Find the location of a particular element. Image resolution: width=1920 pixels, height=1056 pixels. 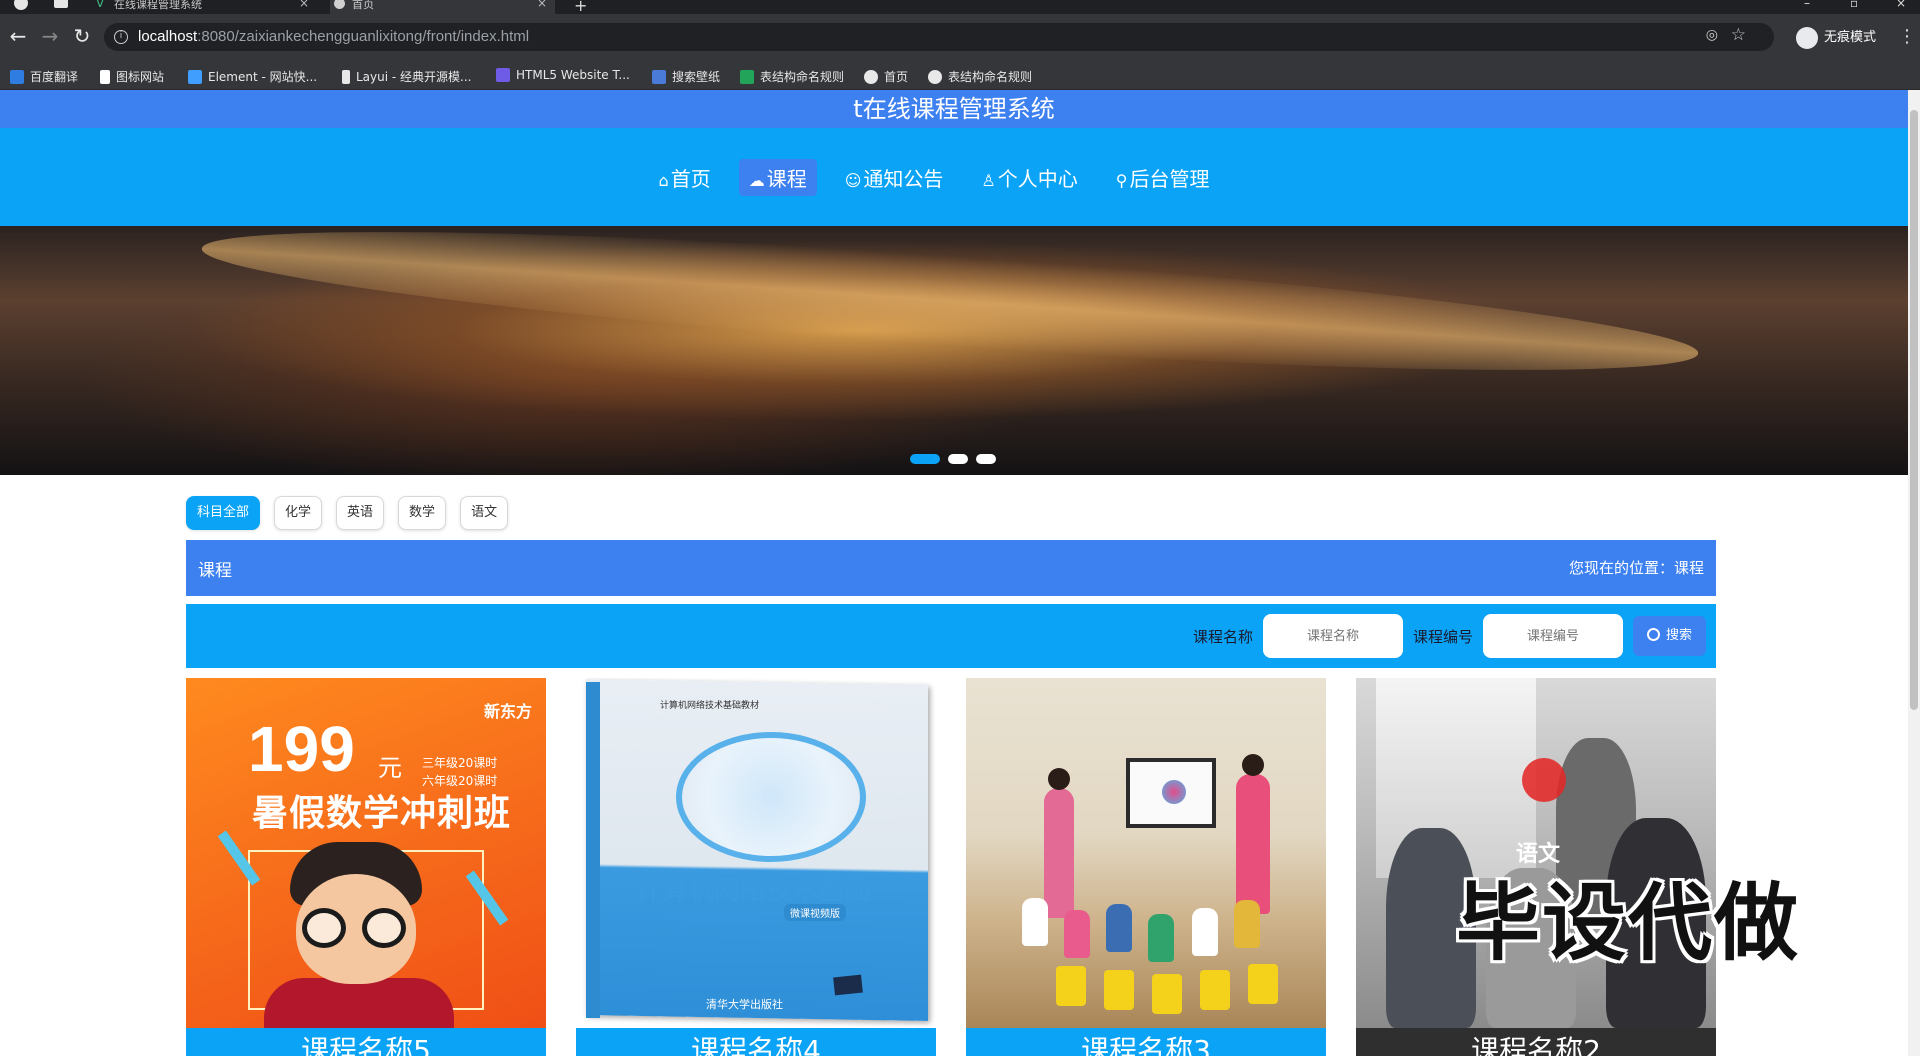

reload-button: ↻ is located at coordinates (82, 36).